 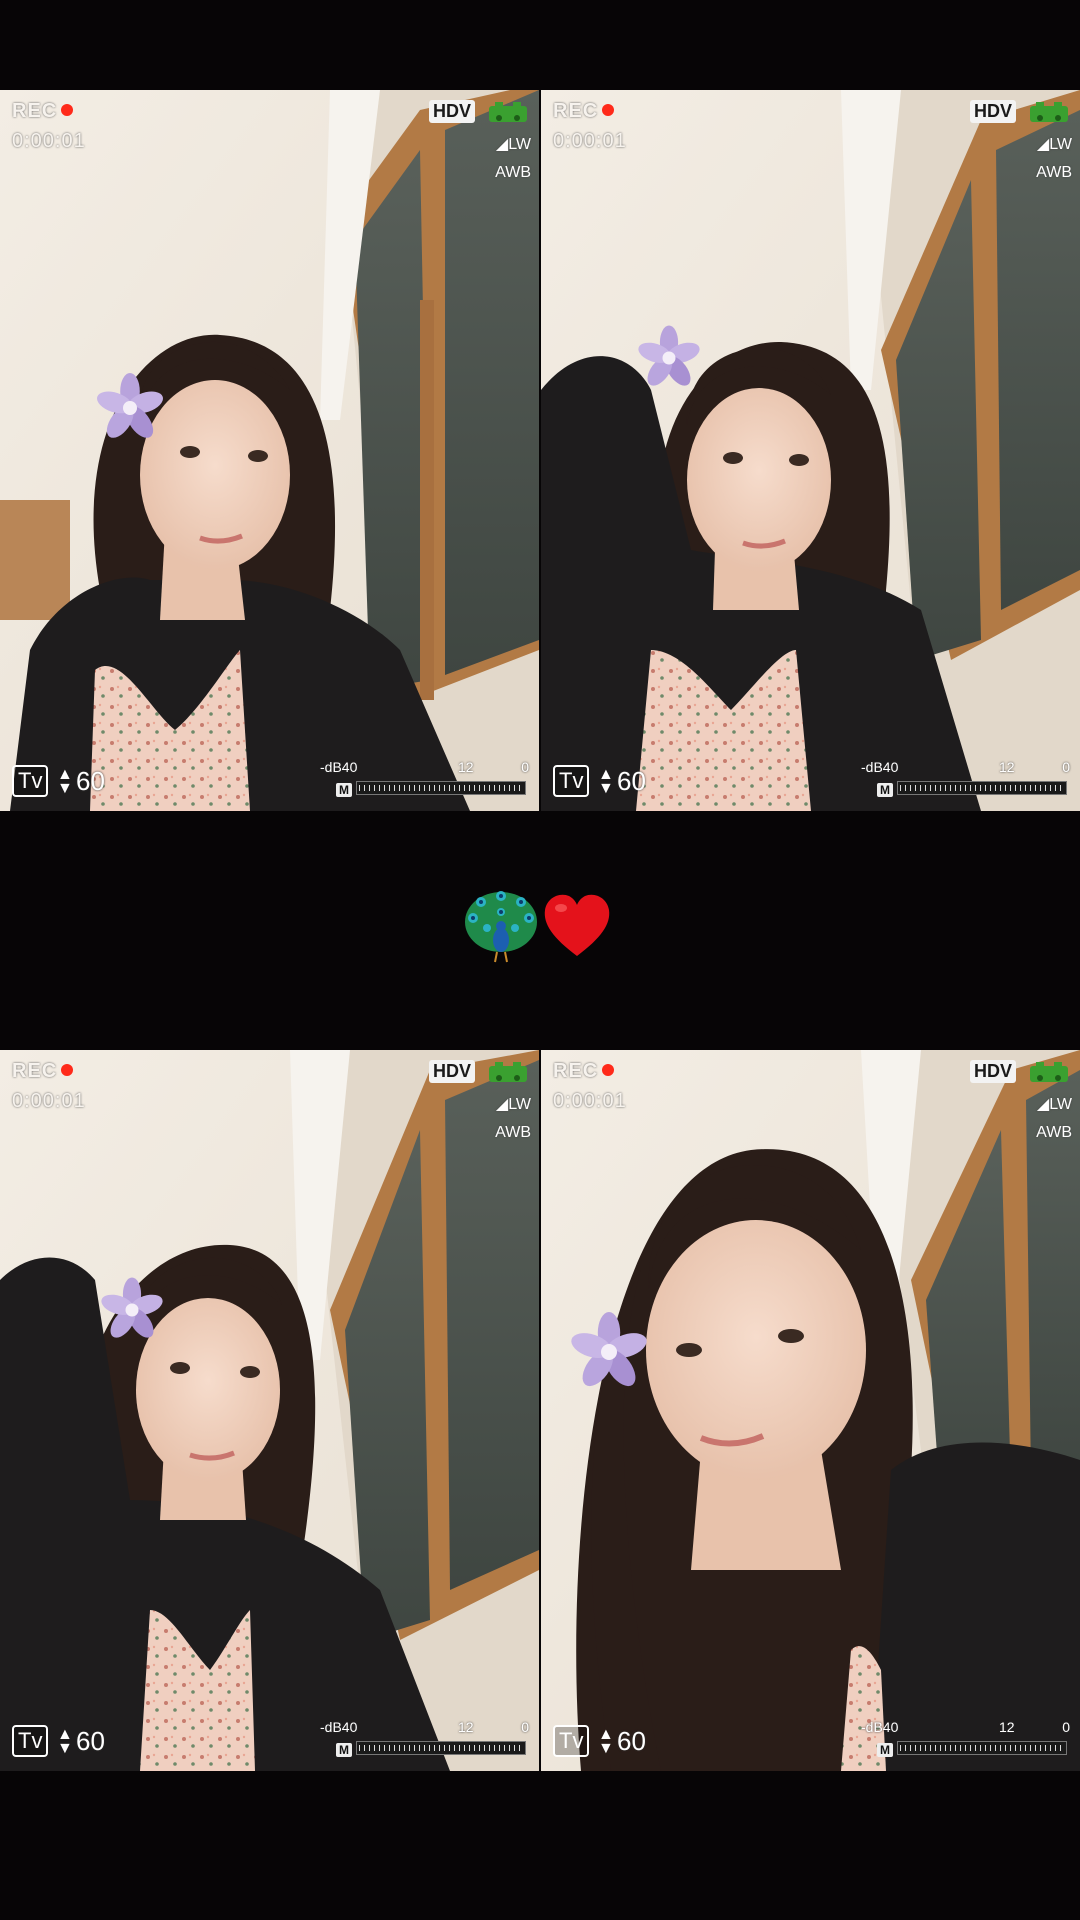 What do you see at coordinates (501, 927) in the screenshot?
I see `peacock-icon` at bounding box center [501, 927].